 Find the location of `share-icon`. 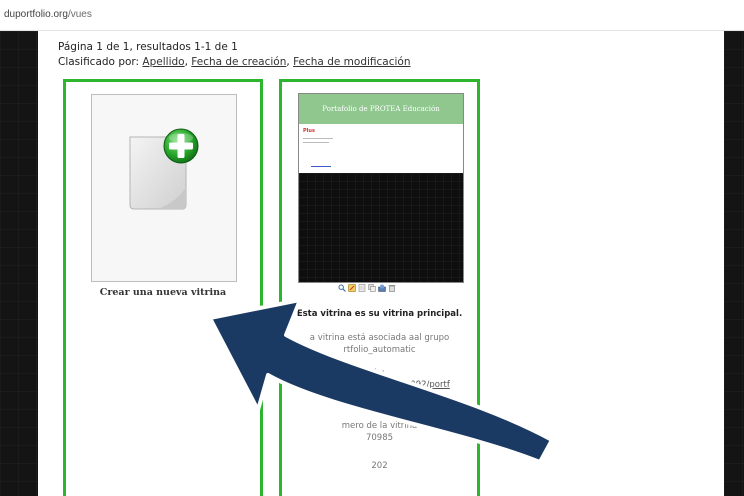

share-icon is located at coordinates (382, 288).